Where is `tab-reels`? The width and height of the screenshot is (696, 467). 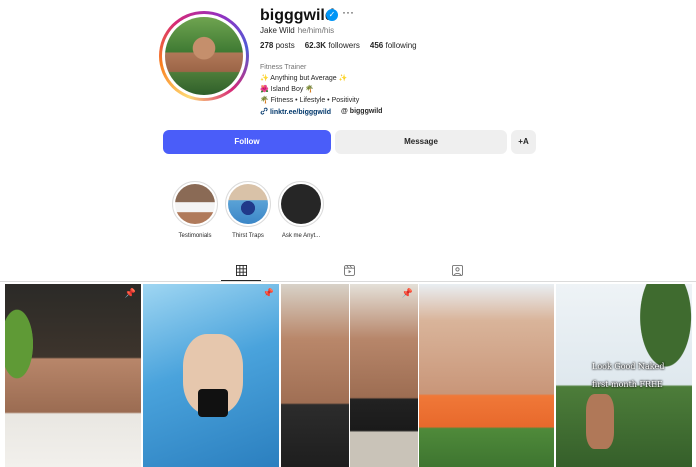 tab-reels is located at coordinates (349, 272).